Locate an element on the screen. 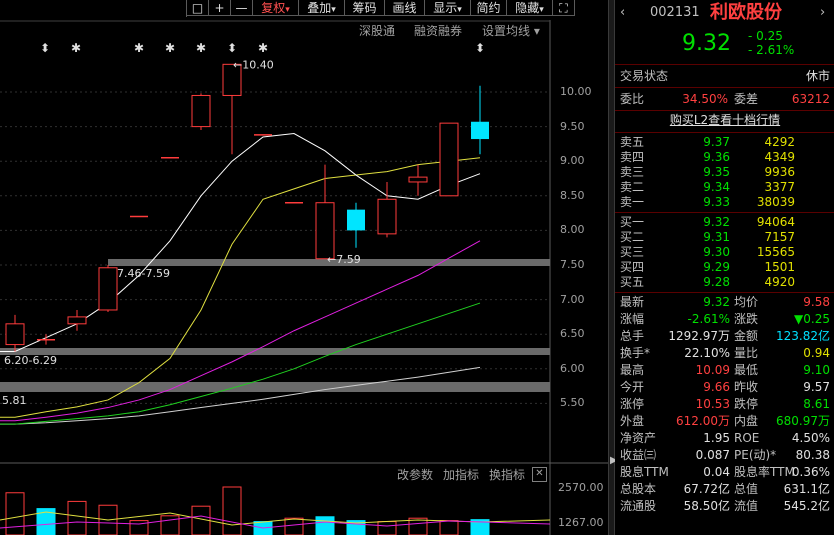 This screenshot has height=535, width=834. order-ratio-row: 委比 34.50% 委差 63212 is located at coordinates (725, 99).